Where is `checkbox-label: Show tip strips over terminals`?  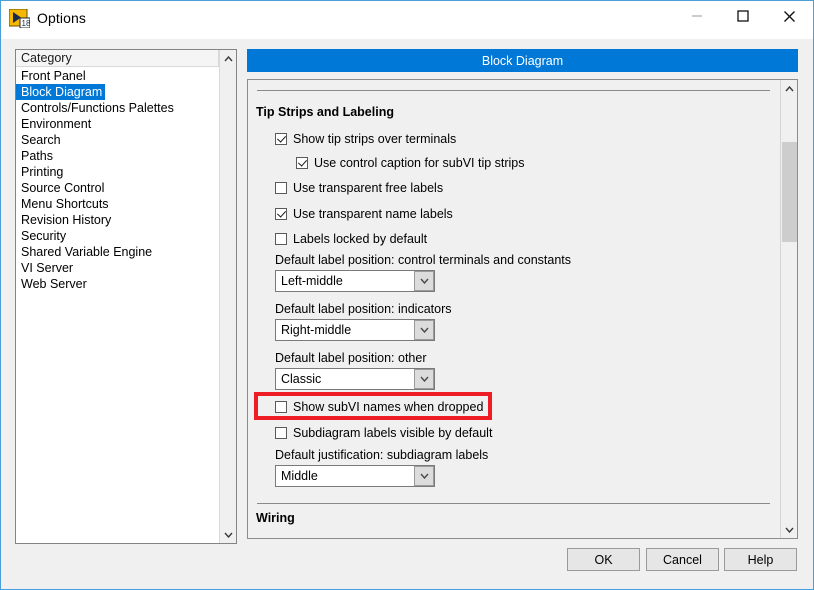
checkbox-label: Show tip strips over terminals is located at coordinates (375, 139).